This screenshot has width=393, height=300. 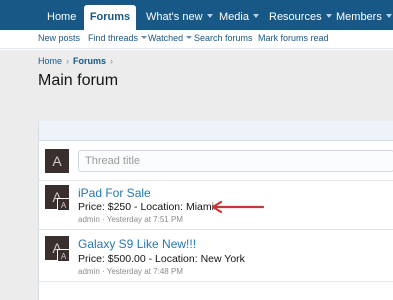 I want to click on nav-tab-resources-label: Resources, so click(x=295, y=17).